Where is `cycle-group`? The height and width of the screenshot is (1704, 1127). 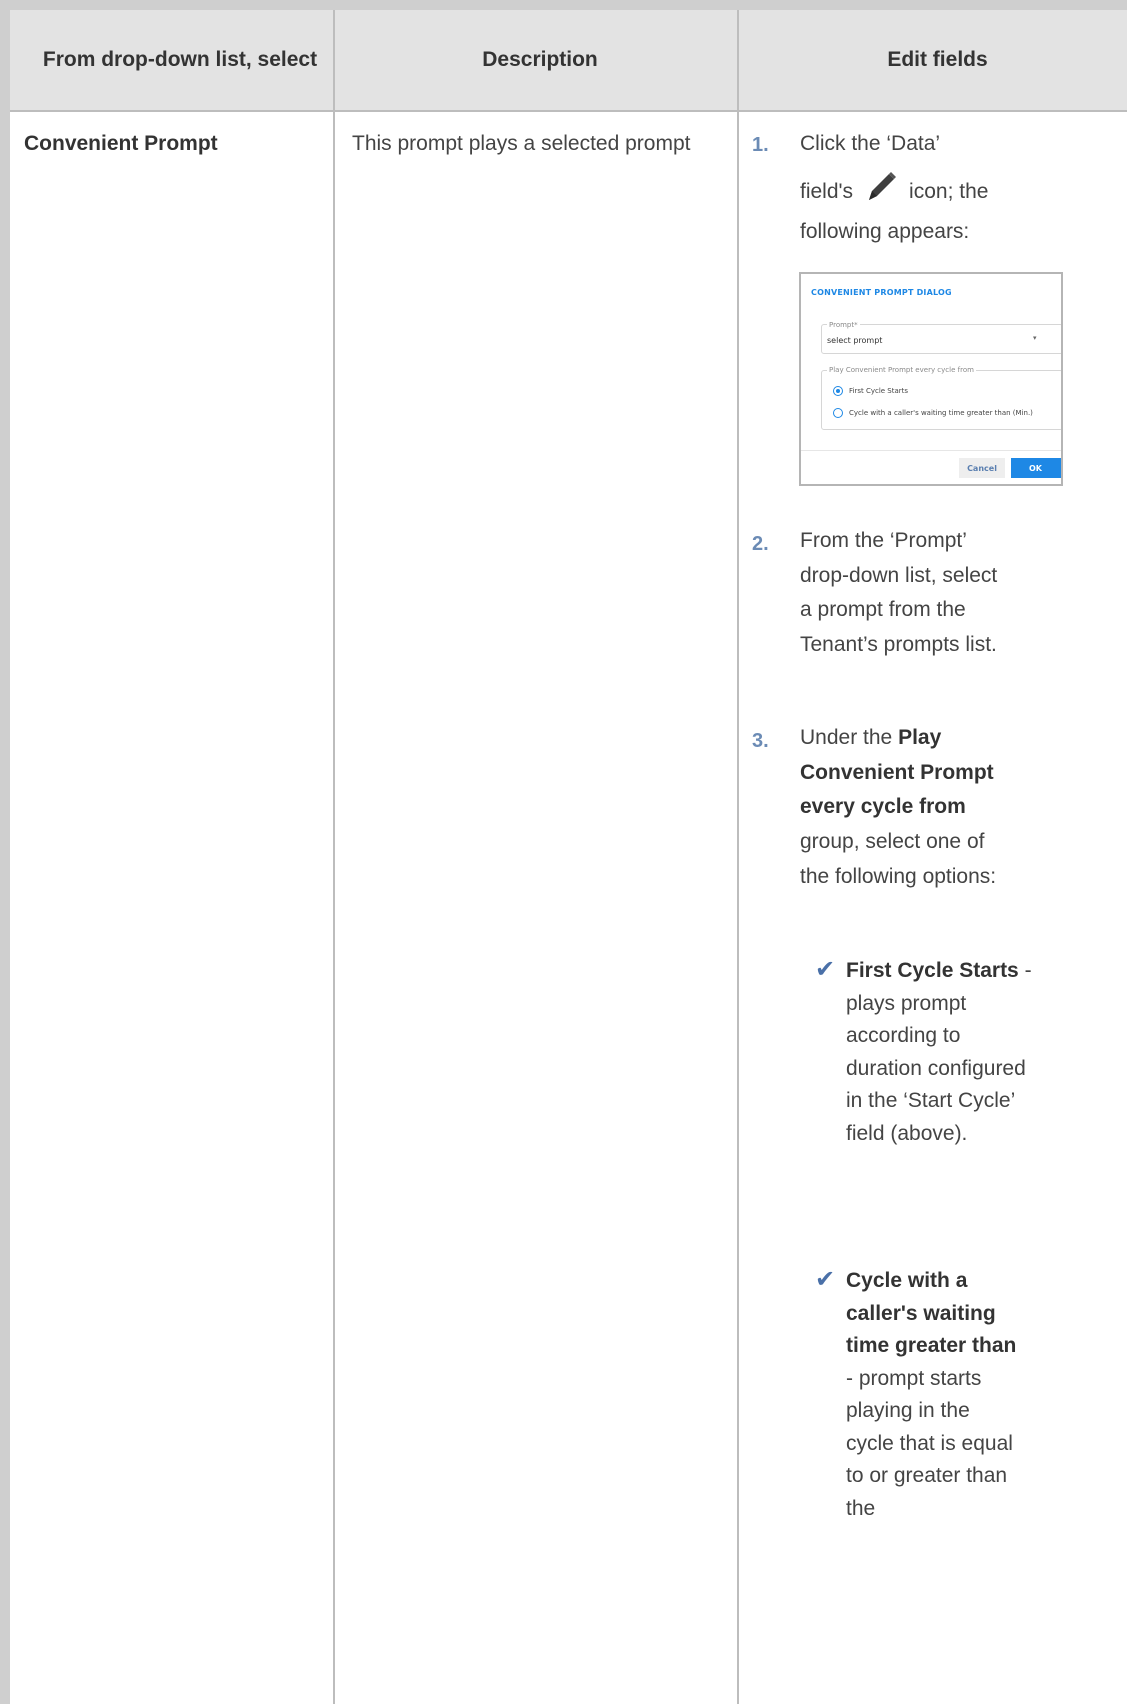 cycle-group is located at coordinates (941, 400).